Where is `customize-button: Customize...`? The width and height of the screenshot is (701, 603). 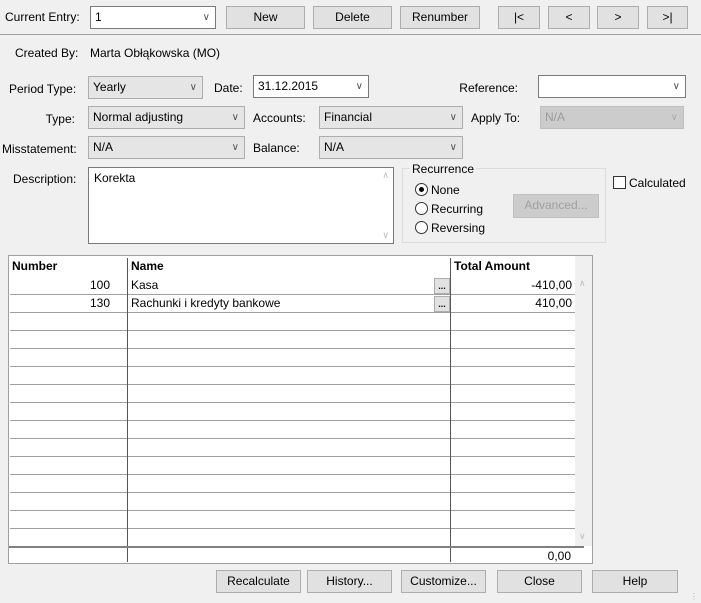 customize-button: Customize... is located at coordinates (443, 581).